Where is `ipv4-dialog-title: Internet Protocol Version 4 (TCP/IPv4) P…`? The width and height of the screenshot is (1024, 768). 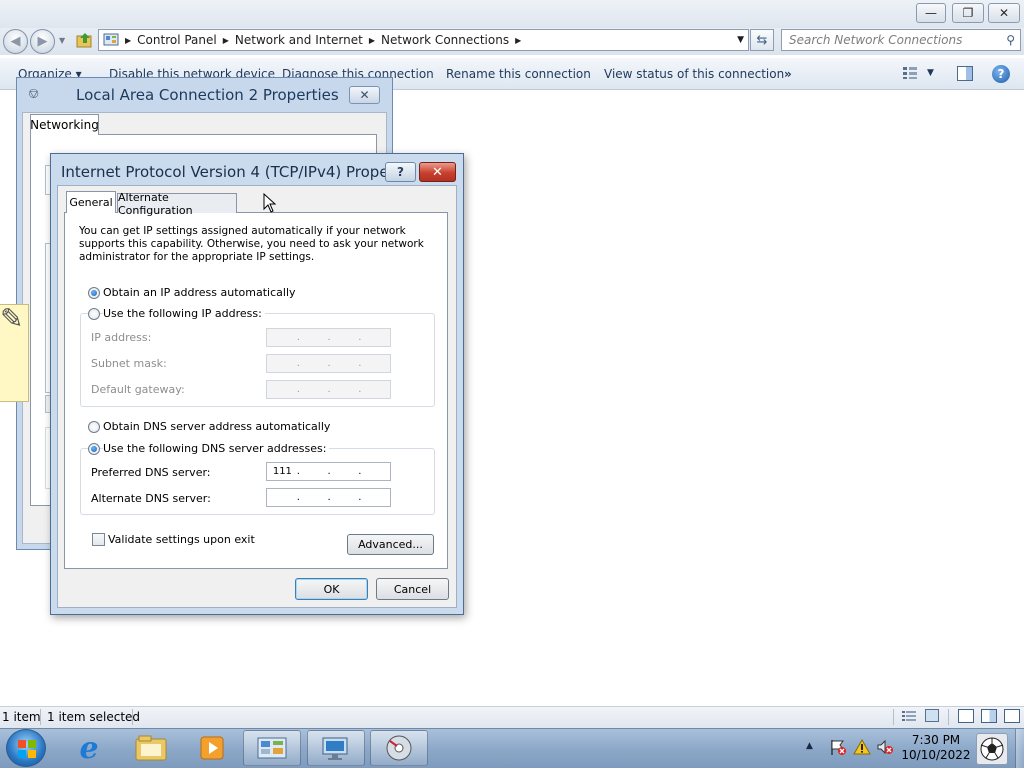
ipv4-dialog-title: Internet Protocol Version 4 (TCP/IPv4) P… is located at coordinates (234, 172).